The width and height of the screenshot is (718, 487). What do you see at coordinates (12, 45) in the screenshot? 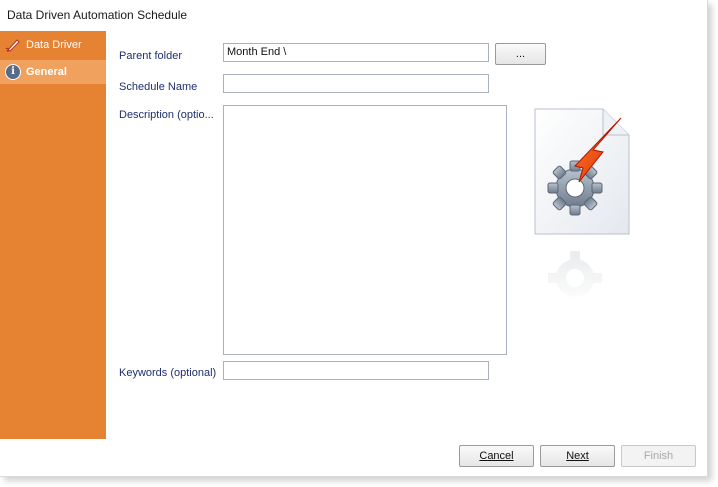
I see `pen-icon` at bounding box center [12, 45].